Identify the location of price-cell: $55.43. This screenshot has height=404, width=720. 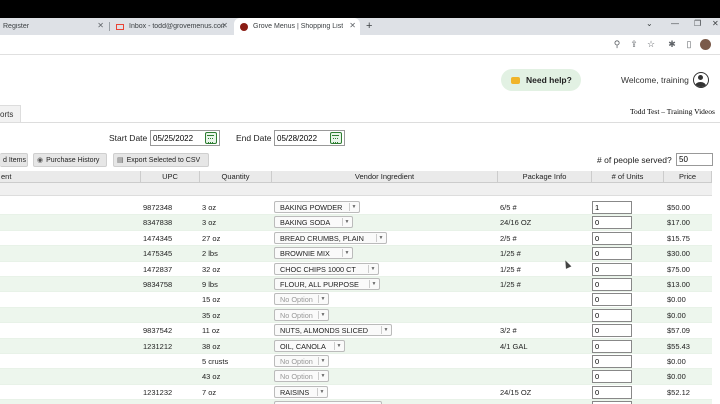
(678, 346).